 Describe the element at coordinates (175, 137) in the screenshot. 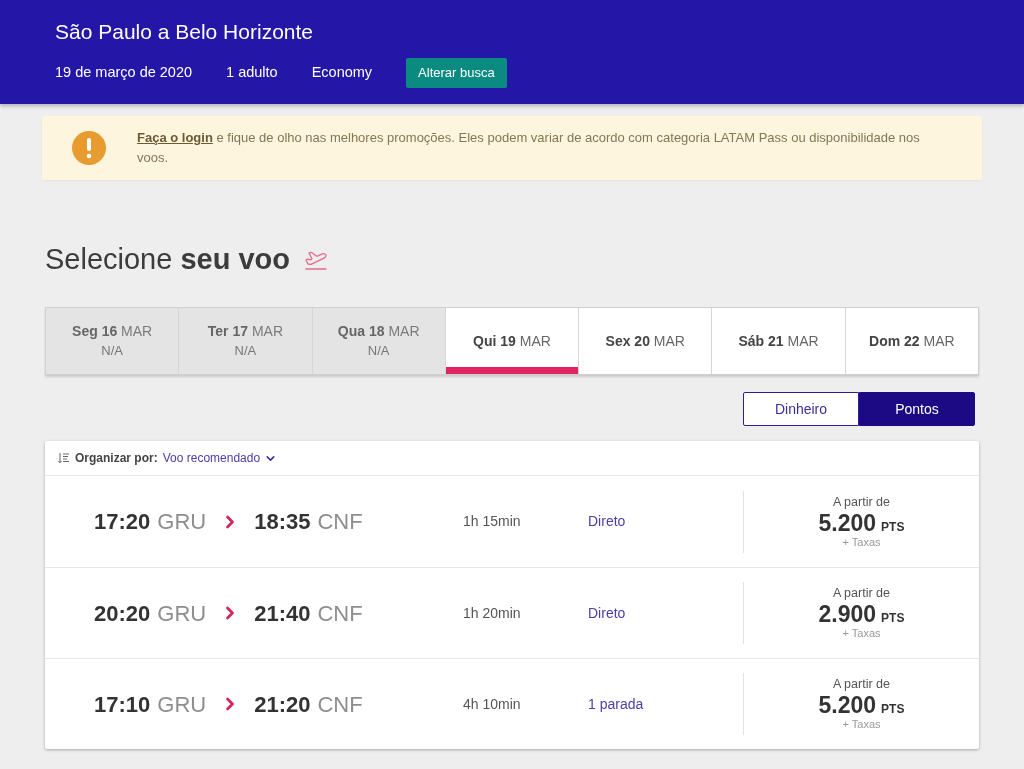

I see `login-link: Faça o login` at that location.